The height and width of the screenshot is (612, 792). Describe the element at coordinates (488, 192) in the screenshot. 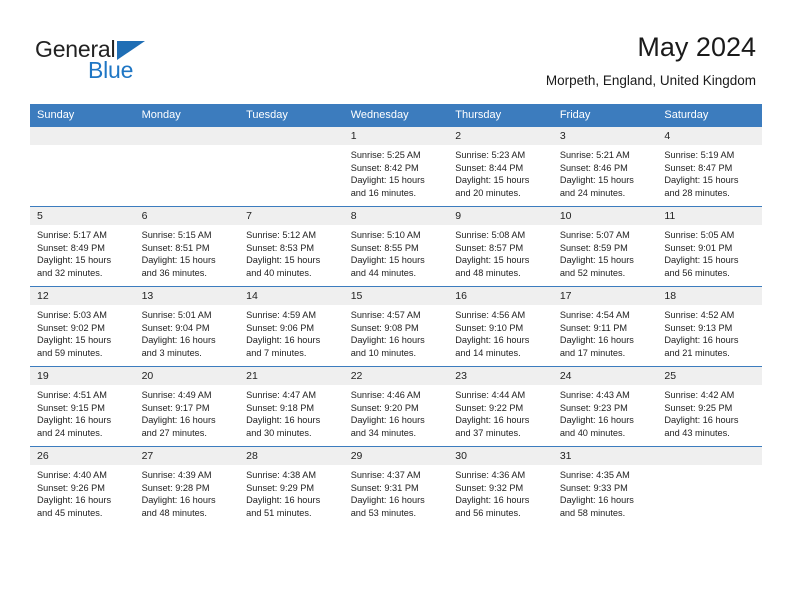

I see `daylight-text-line2: and 20 minutes.` at that location.